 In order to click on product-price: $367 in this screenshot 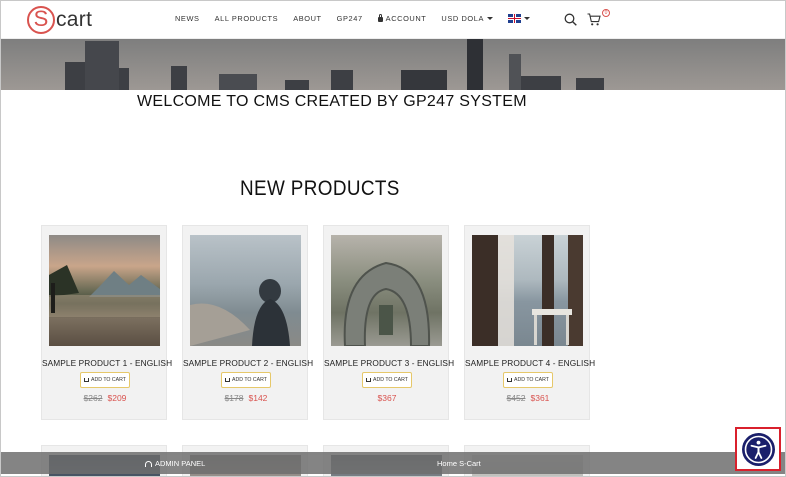, I will do `click(387, 398)`.